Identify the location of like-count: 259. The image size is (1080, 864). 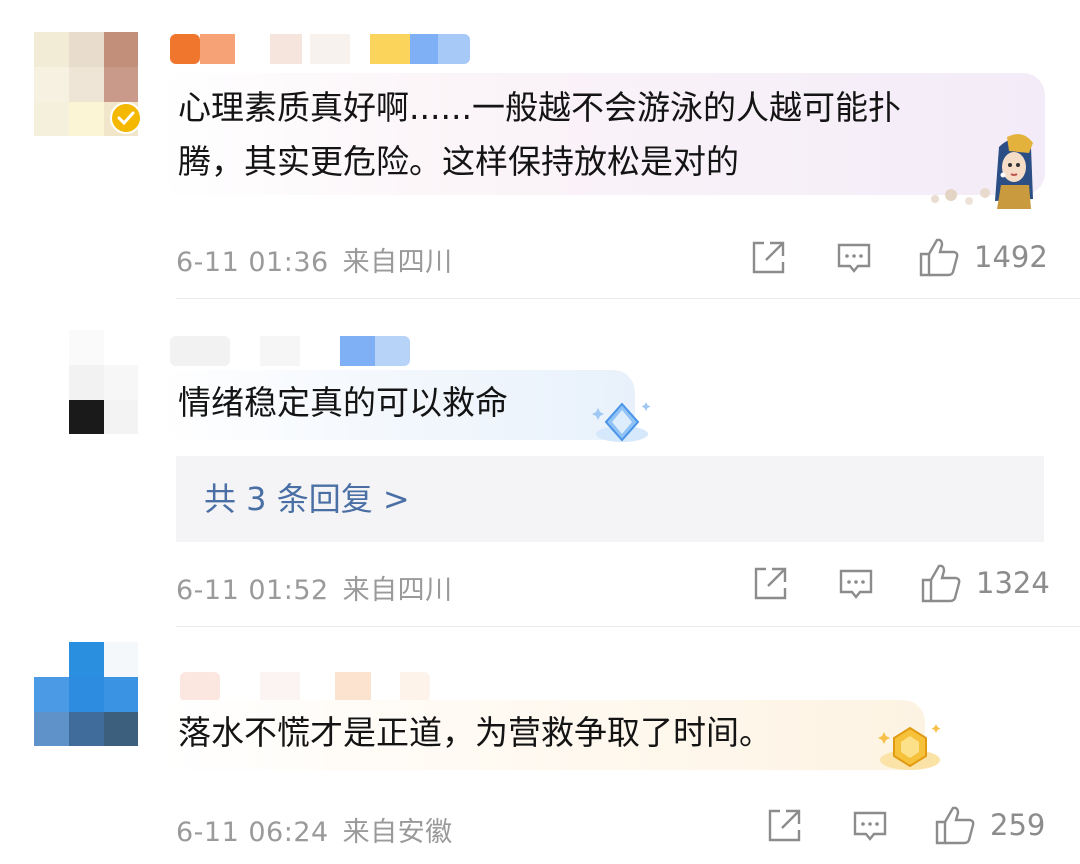
(1018, 825).